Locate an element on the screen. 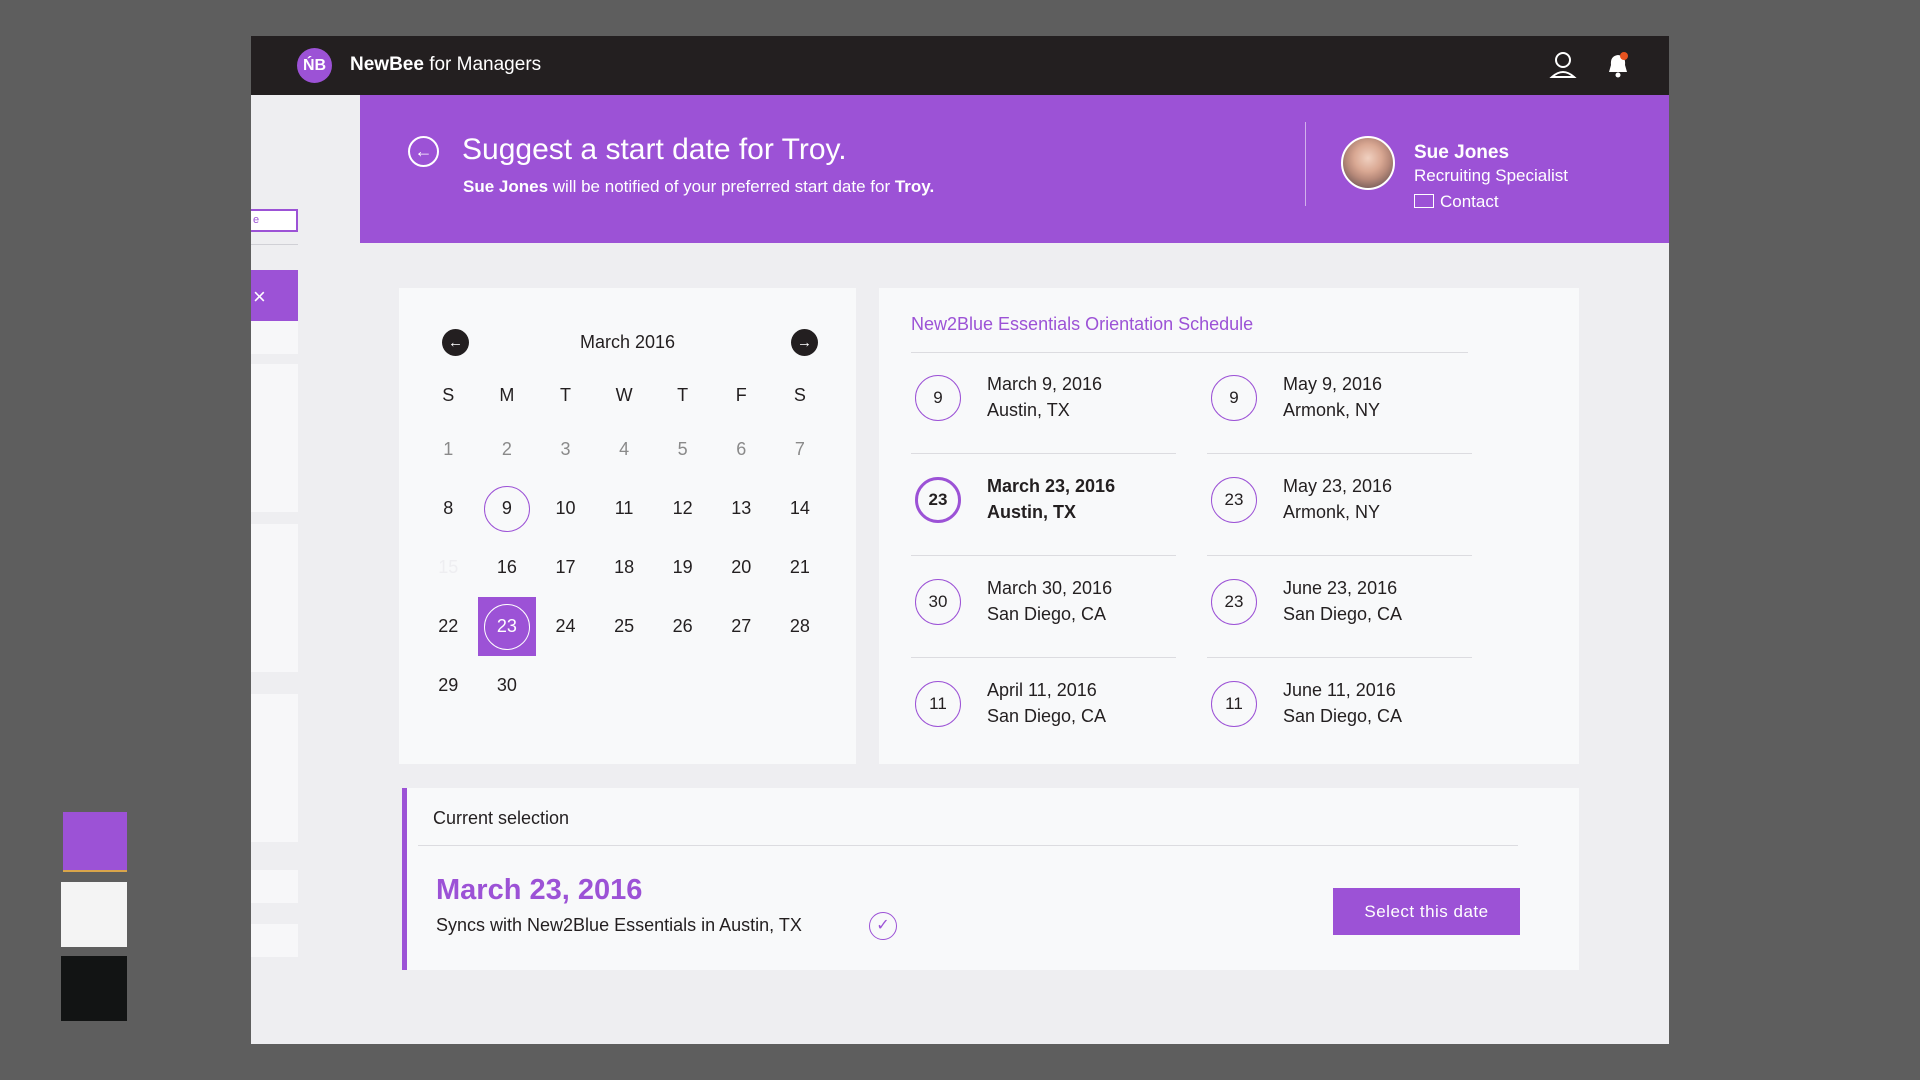 Image resolution: width=1920 pixels, height=1080 pixels. schedule-day-badge: 23 is located at coordinates (1234, 602).